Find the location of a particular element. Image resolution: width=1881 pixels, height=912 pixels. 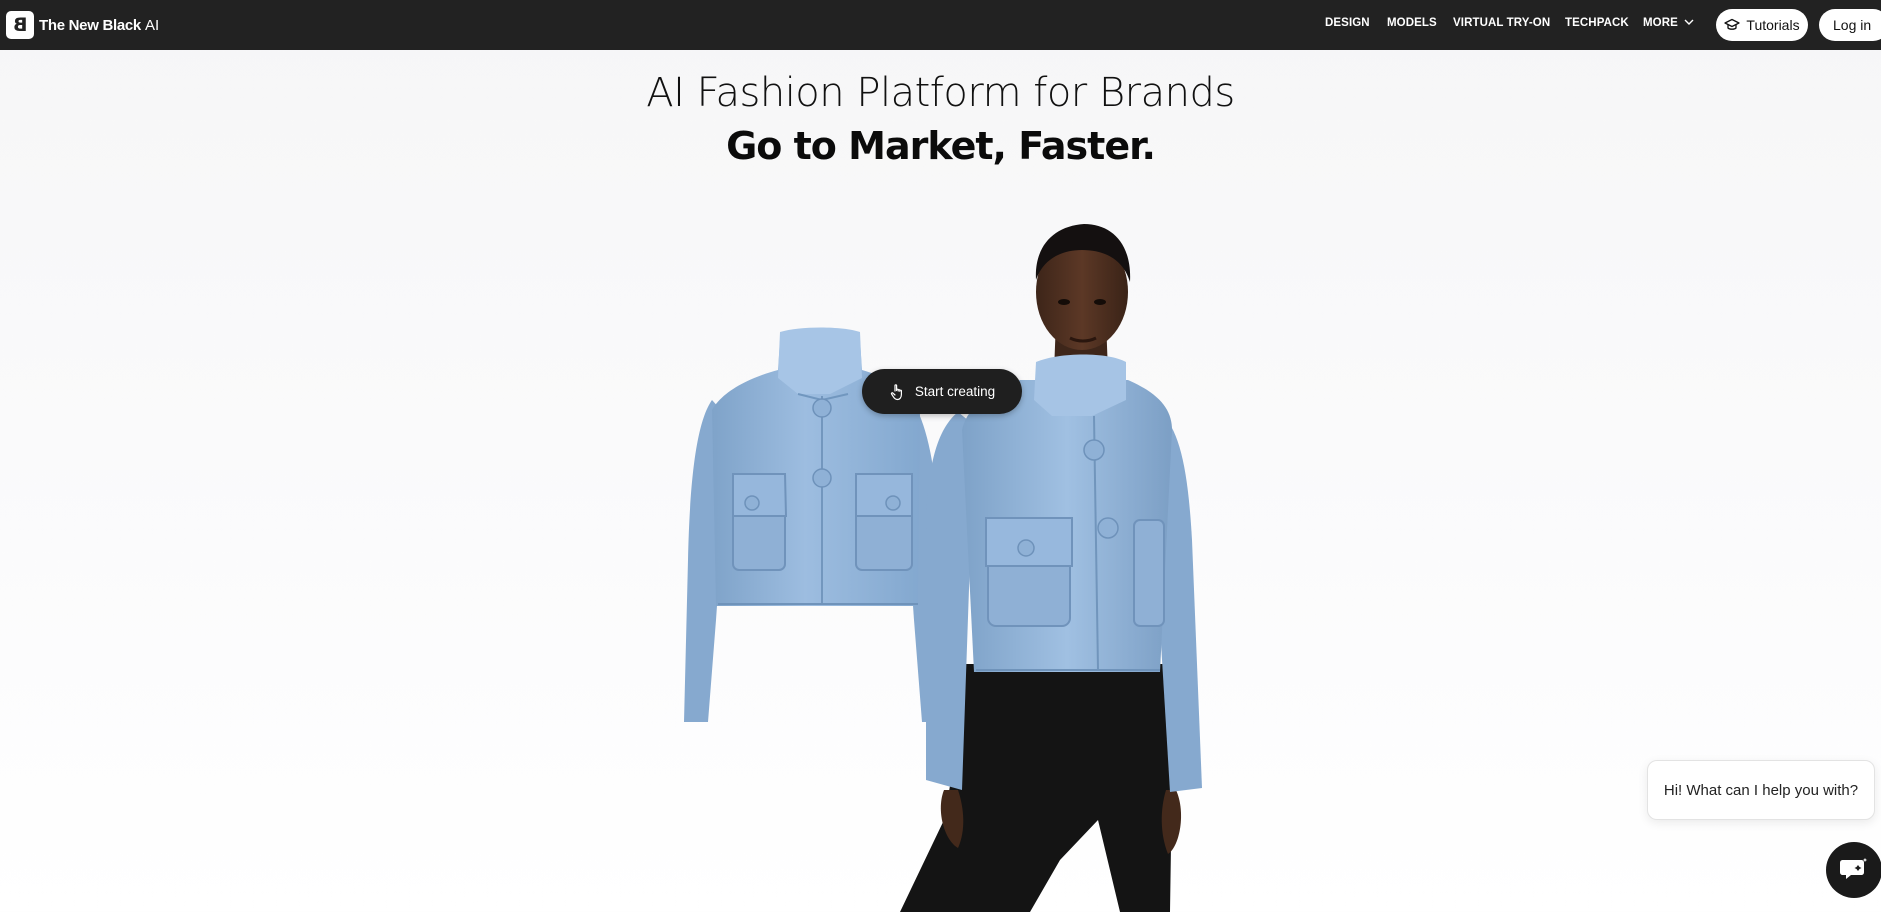

start-creating-button: Start creating is located at coordinates (942, 391).